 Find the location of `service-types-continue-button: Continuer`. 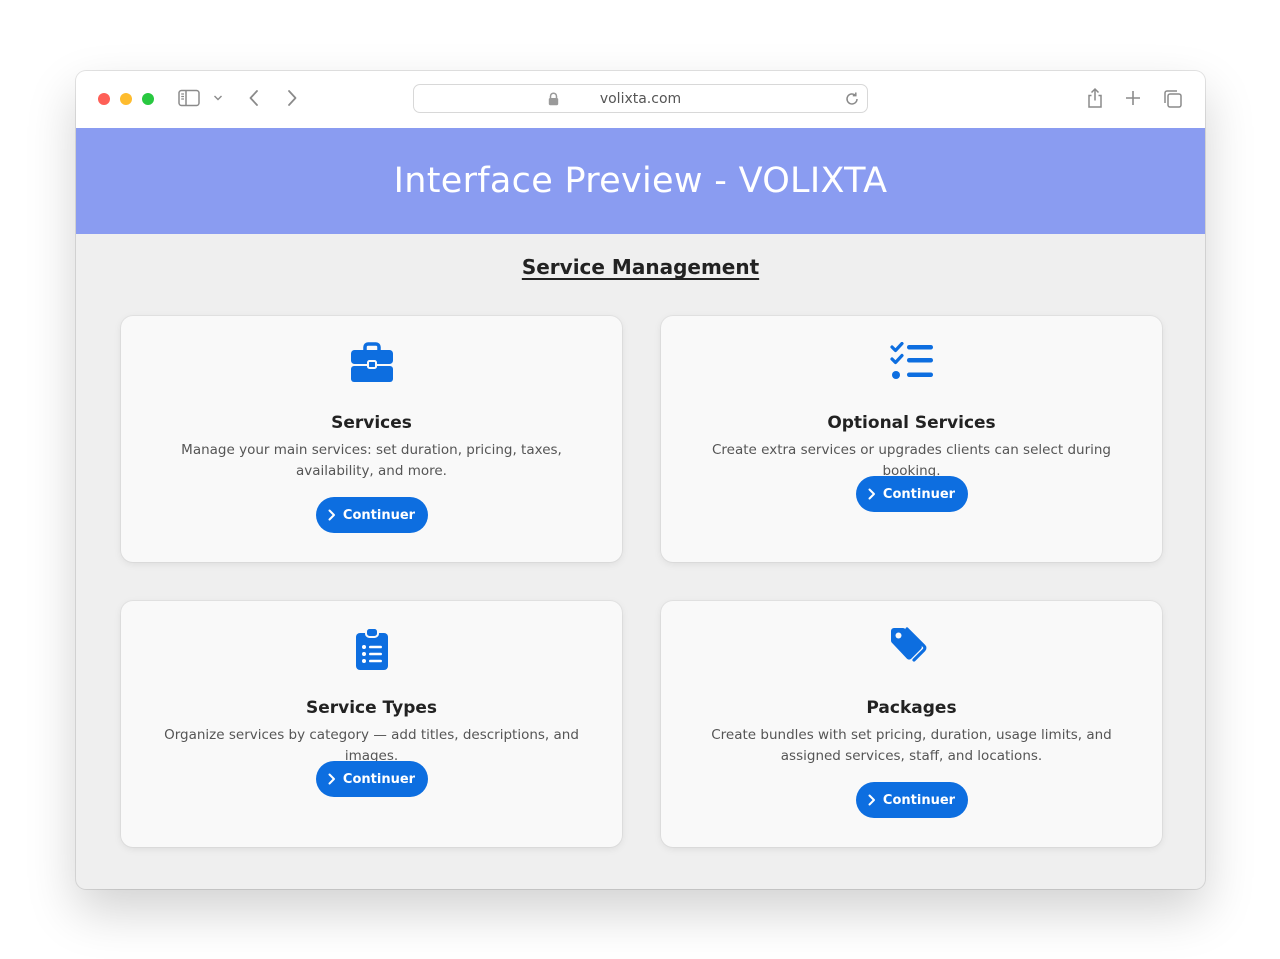

service-types-continue-button: Continuer is located at coordinates (371, 779).